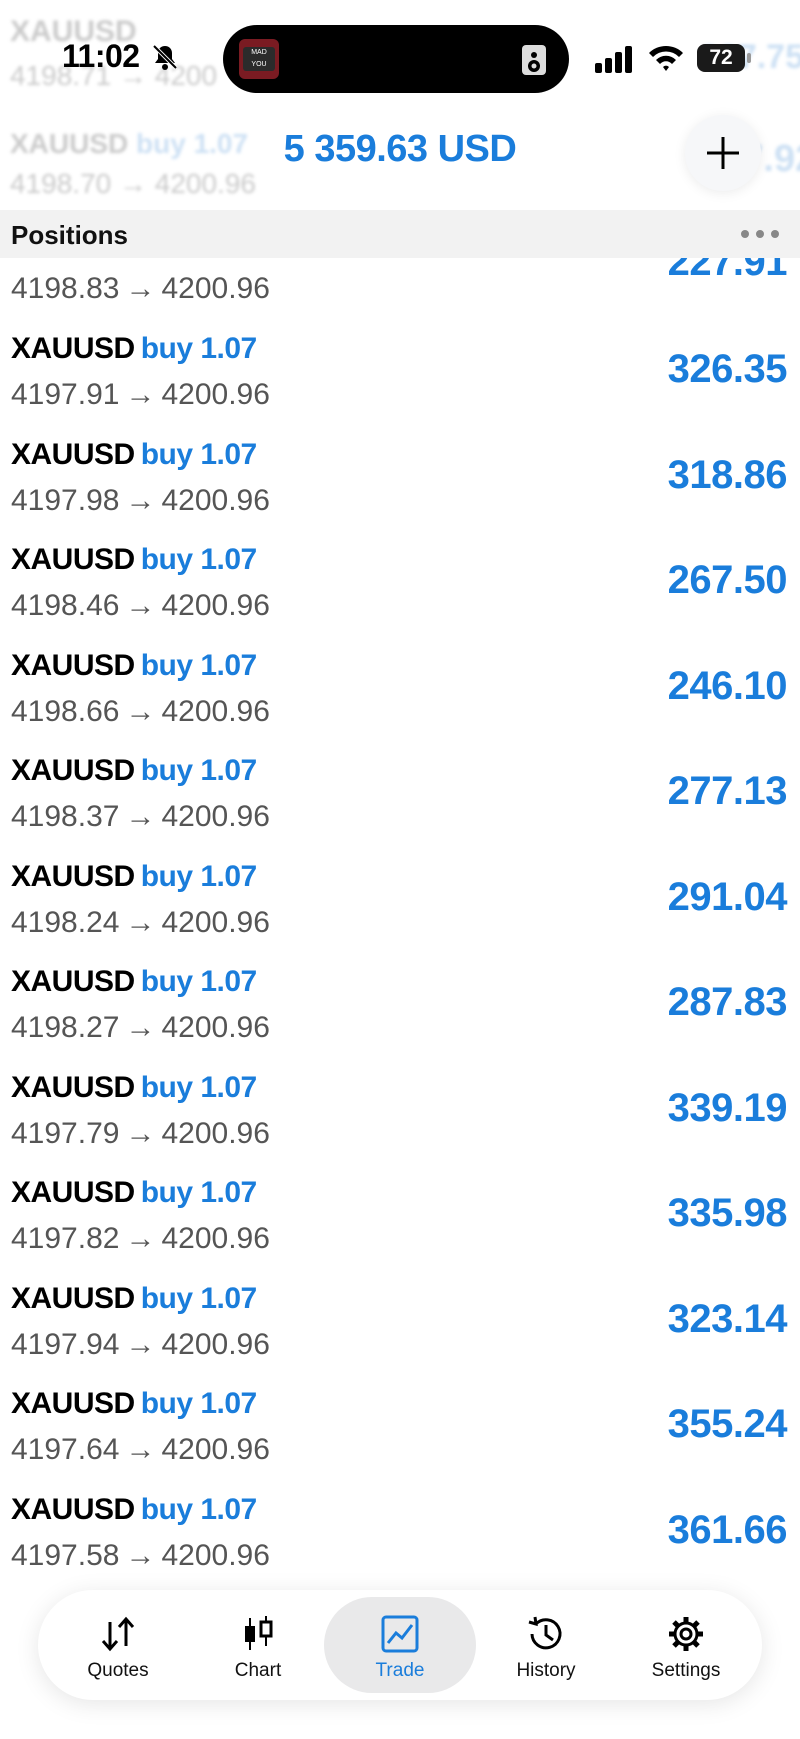  I want to click on position-profit: 323.14, so click(727, 1318).